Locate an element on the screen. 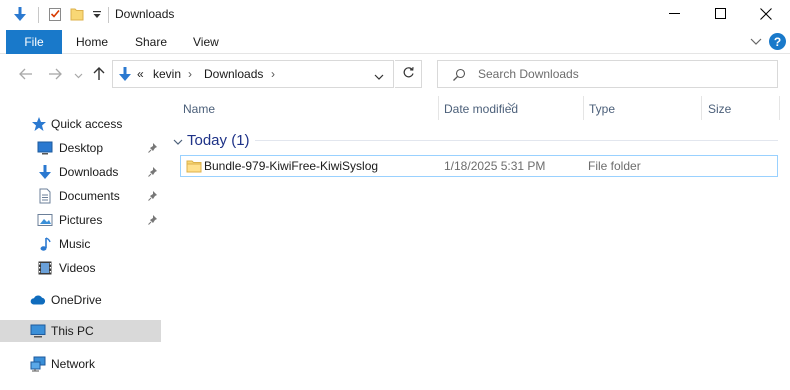 The height and width of the screenshot is (390, 790). close-button is located at coordinates (766, 15).